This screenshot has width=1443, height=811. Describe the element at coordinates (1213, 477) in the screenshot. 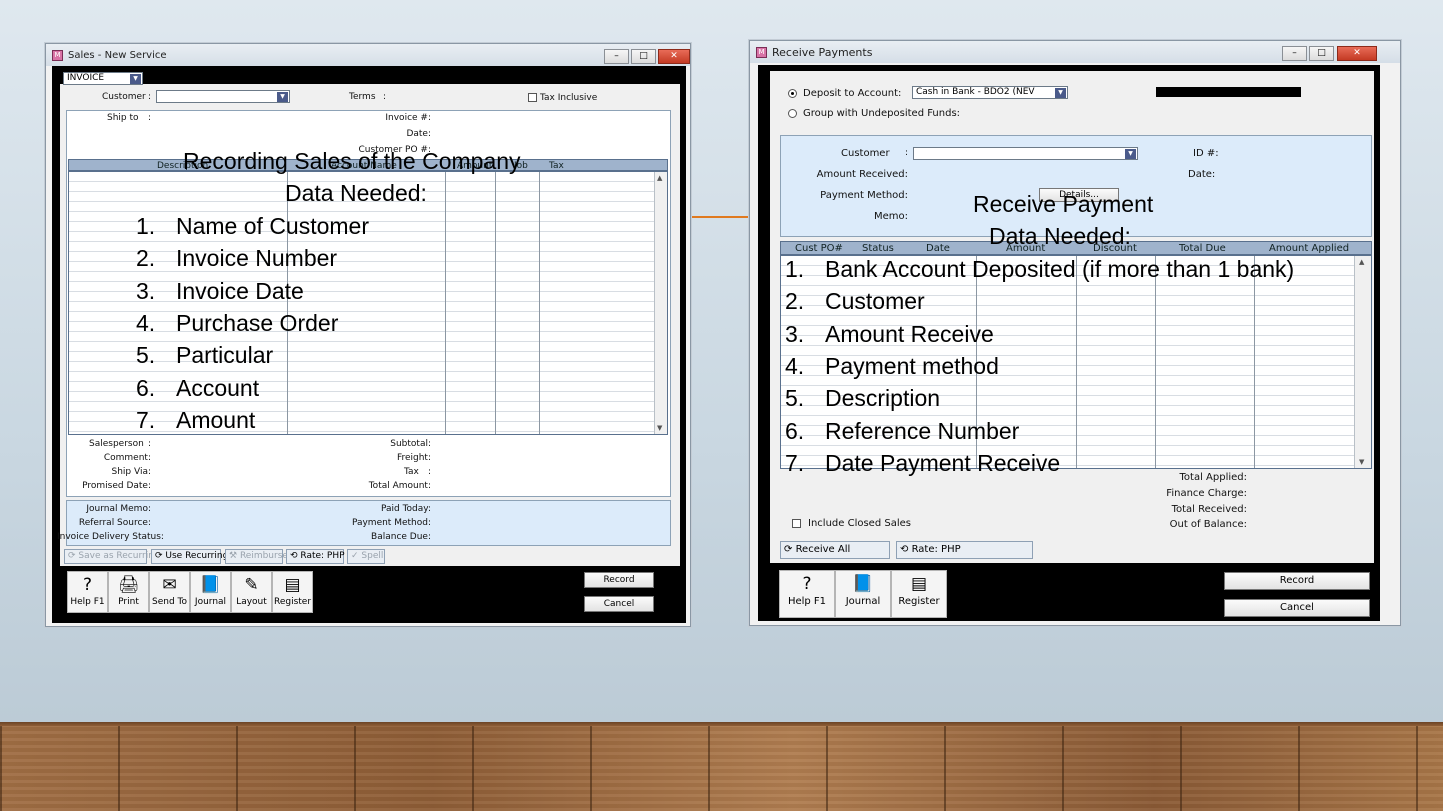

I see `total-applied-label: Total Applied:` at that location.